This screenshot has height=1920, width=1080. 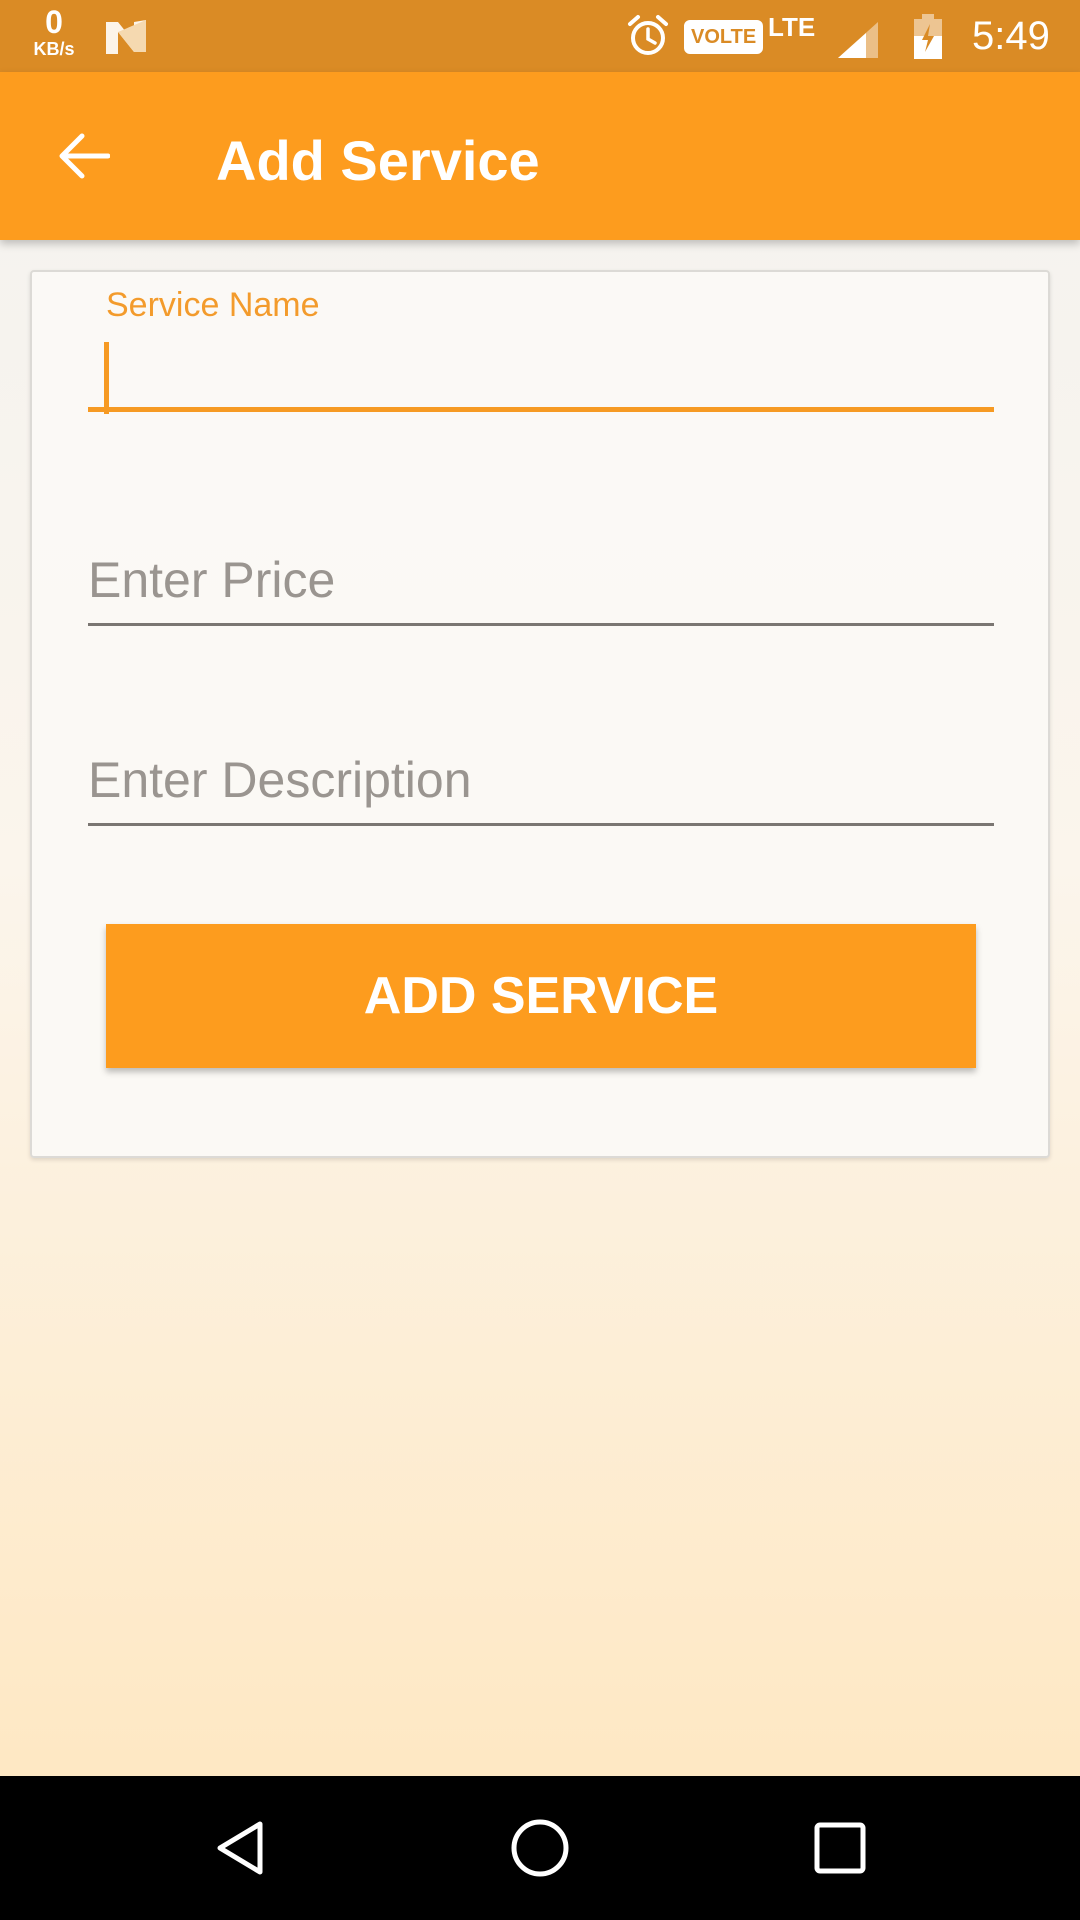 I want to click on network-speed-indicator: 0 KB/s, so click(x=54, y=32).